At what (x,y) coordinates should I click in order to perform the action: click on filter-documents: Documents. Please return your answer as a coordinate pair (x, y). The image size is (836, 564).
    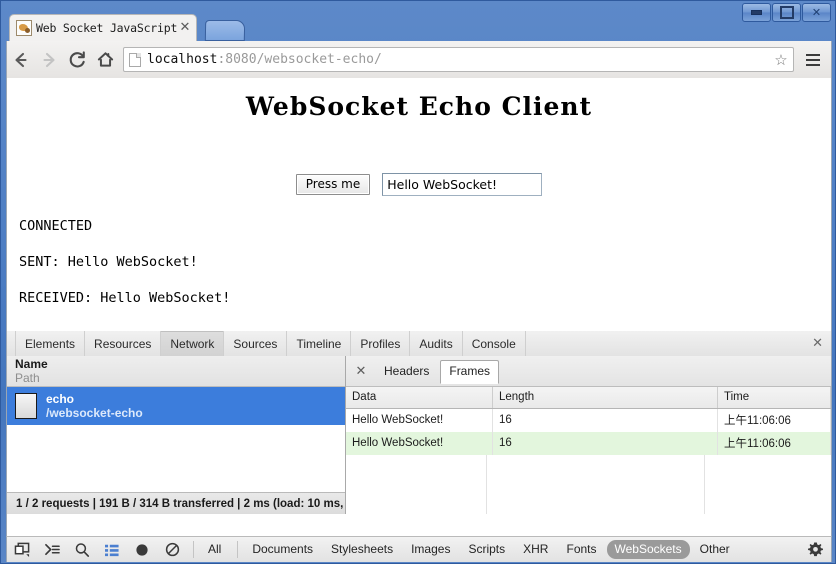
    Looking at the image, I should click on (282, 549).